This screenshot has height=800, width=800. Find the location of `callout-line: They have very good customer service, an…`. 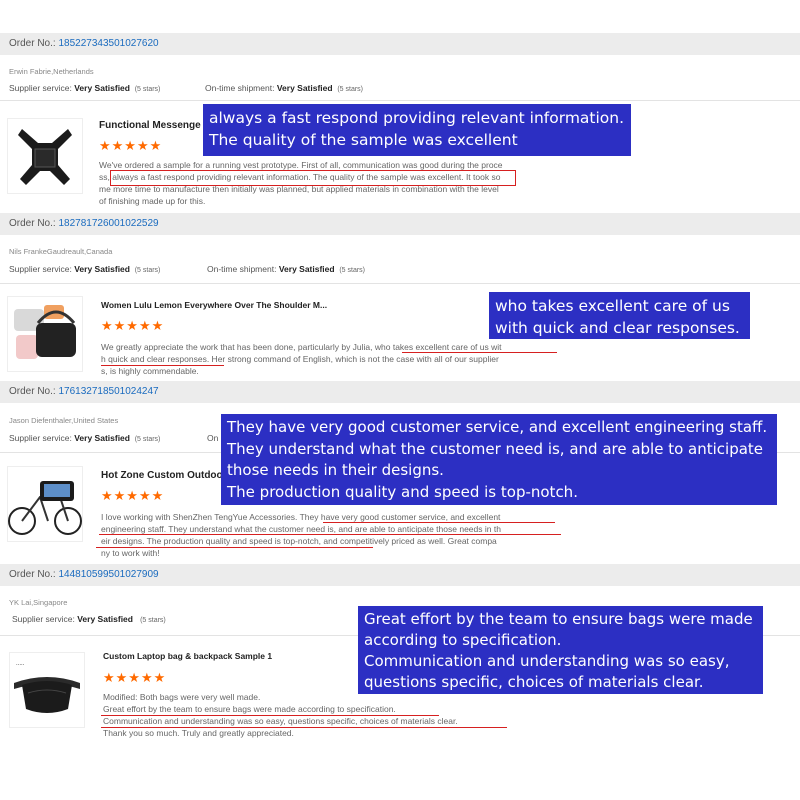

callout-line: They have very good customer service, an… is located at coordinates (497, 427).